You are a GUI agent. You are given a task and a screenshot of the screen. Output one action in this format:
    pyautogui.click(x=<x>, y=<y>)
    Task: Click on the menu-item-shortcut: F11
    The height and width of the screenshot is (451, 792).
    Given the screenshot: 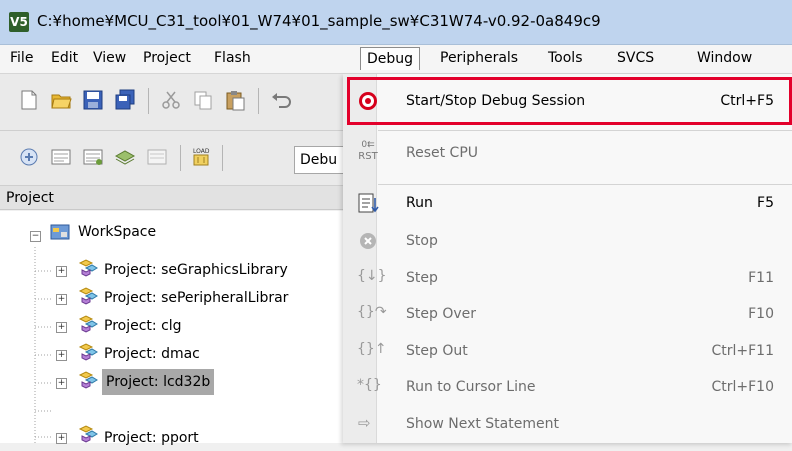 What is the action you would take?
    pyautogui.click(x=761, y=278)
    